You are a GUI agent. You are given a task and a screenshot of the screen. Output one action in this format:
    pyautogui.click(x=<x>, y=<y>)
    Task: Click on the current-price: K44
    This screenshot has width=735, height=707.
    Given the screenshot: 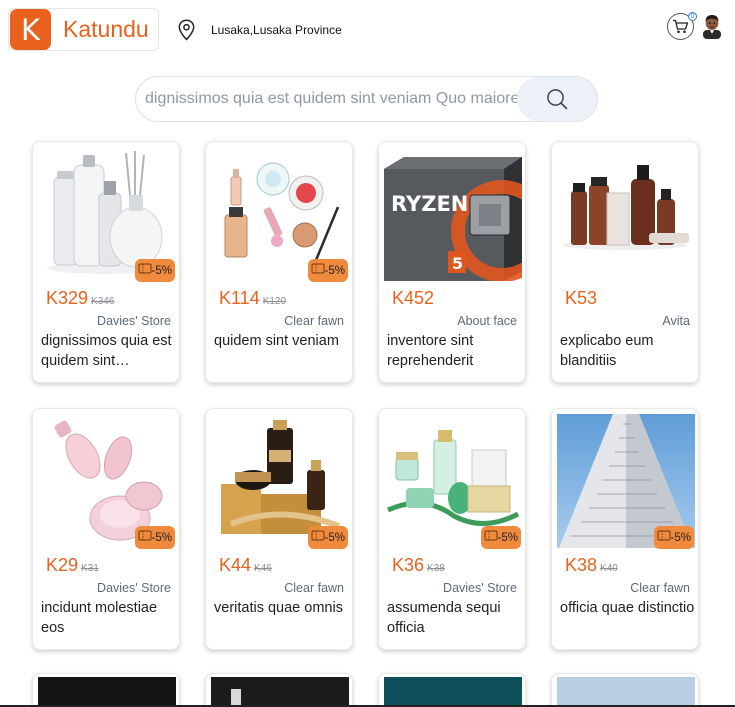 What is the action you would take?
    pyautogui.click(x=235, y=565)
    